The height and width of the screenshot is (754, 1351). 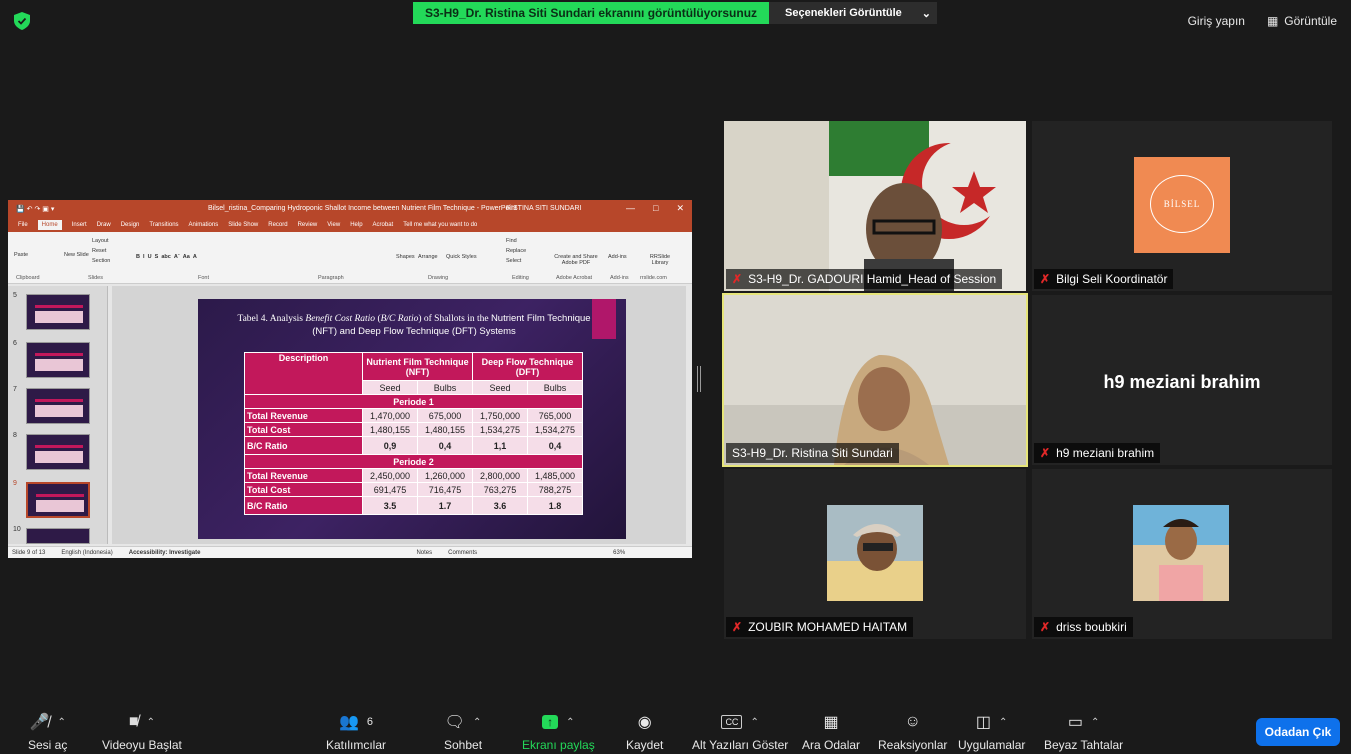 I want to click on ppt-window-controls: — □ ✕, so click(x=655, y=208).